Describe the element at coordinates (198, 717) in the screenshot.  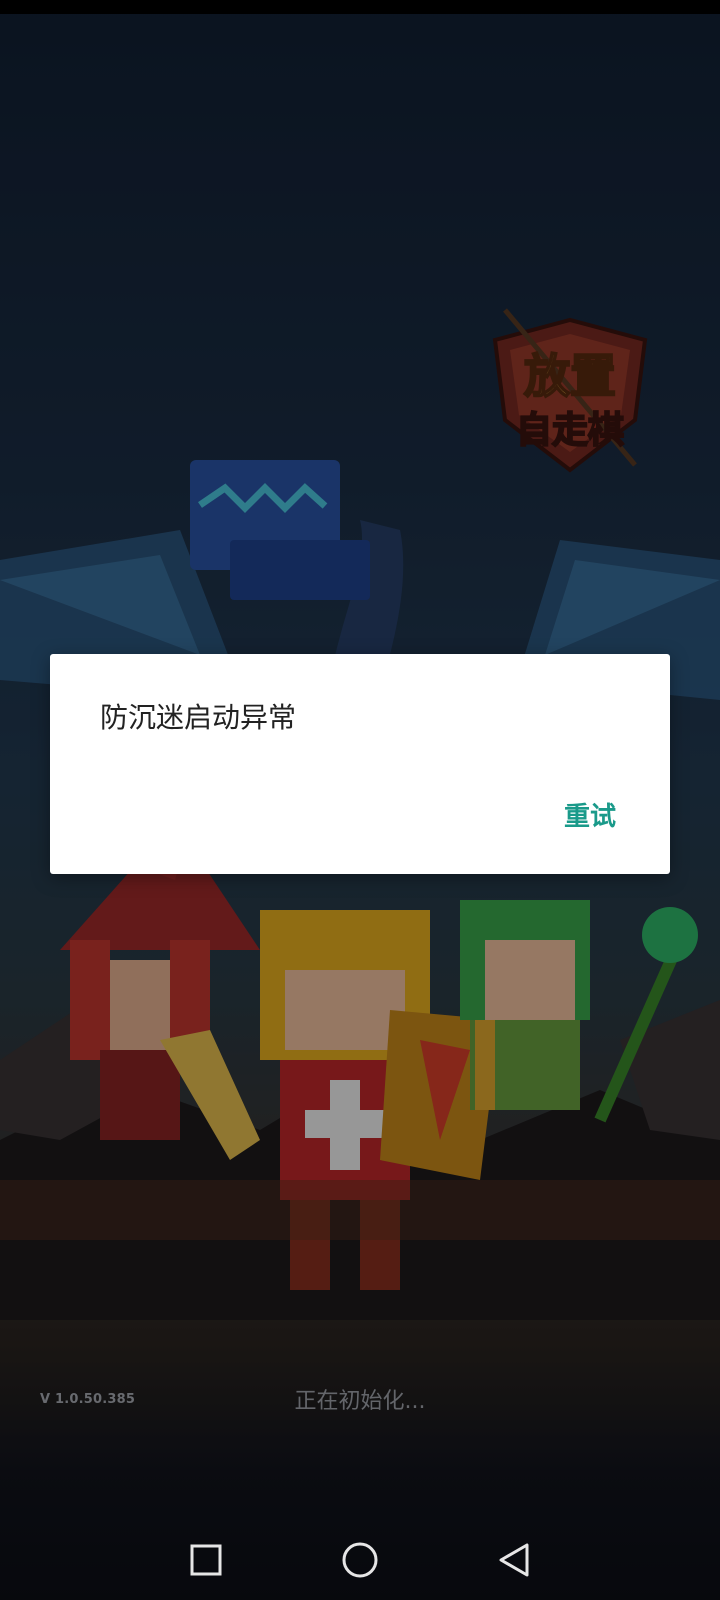
I see `dialog-message: 防沉迷启动异常` at that location.